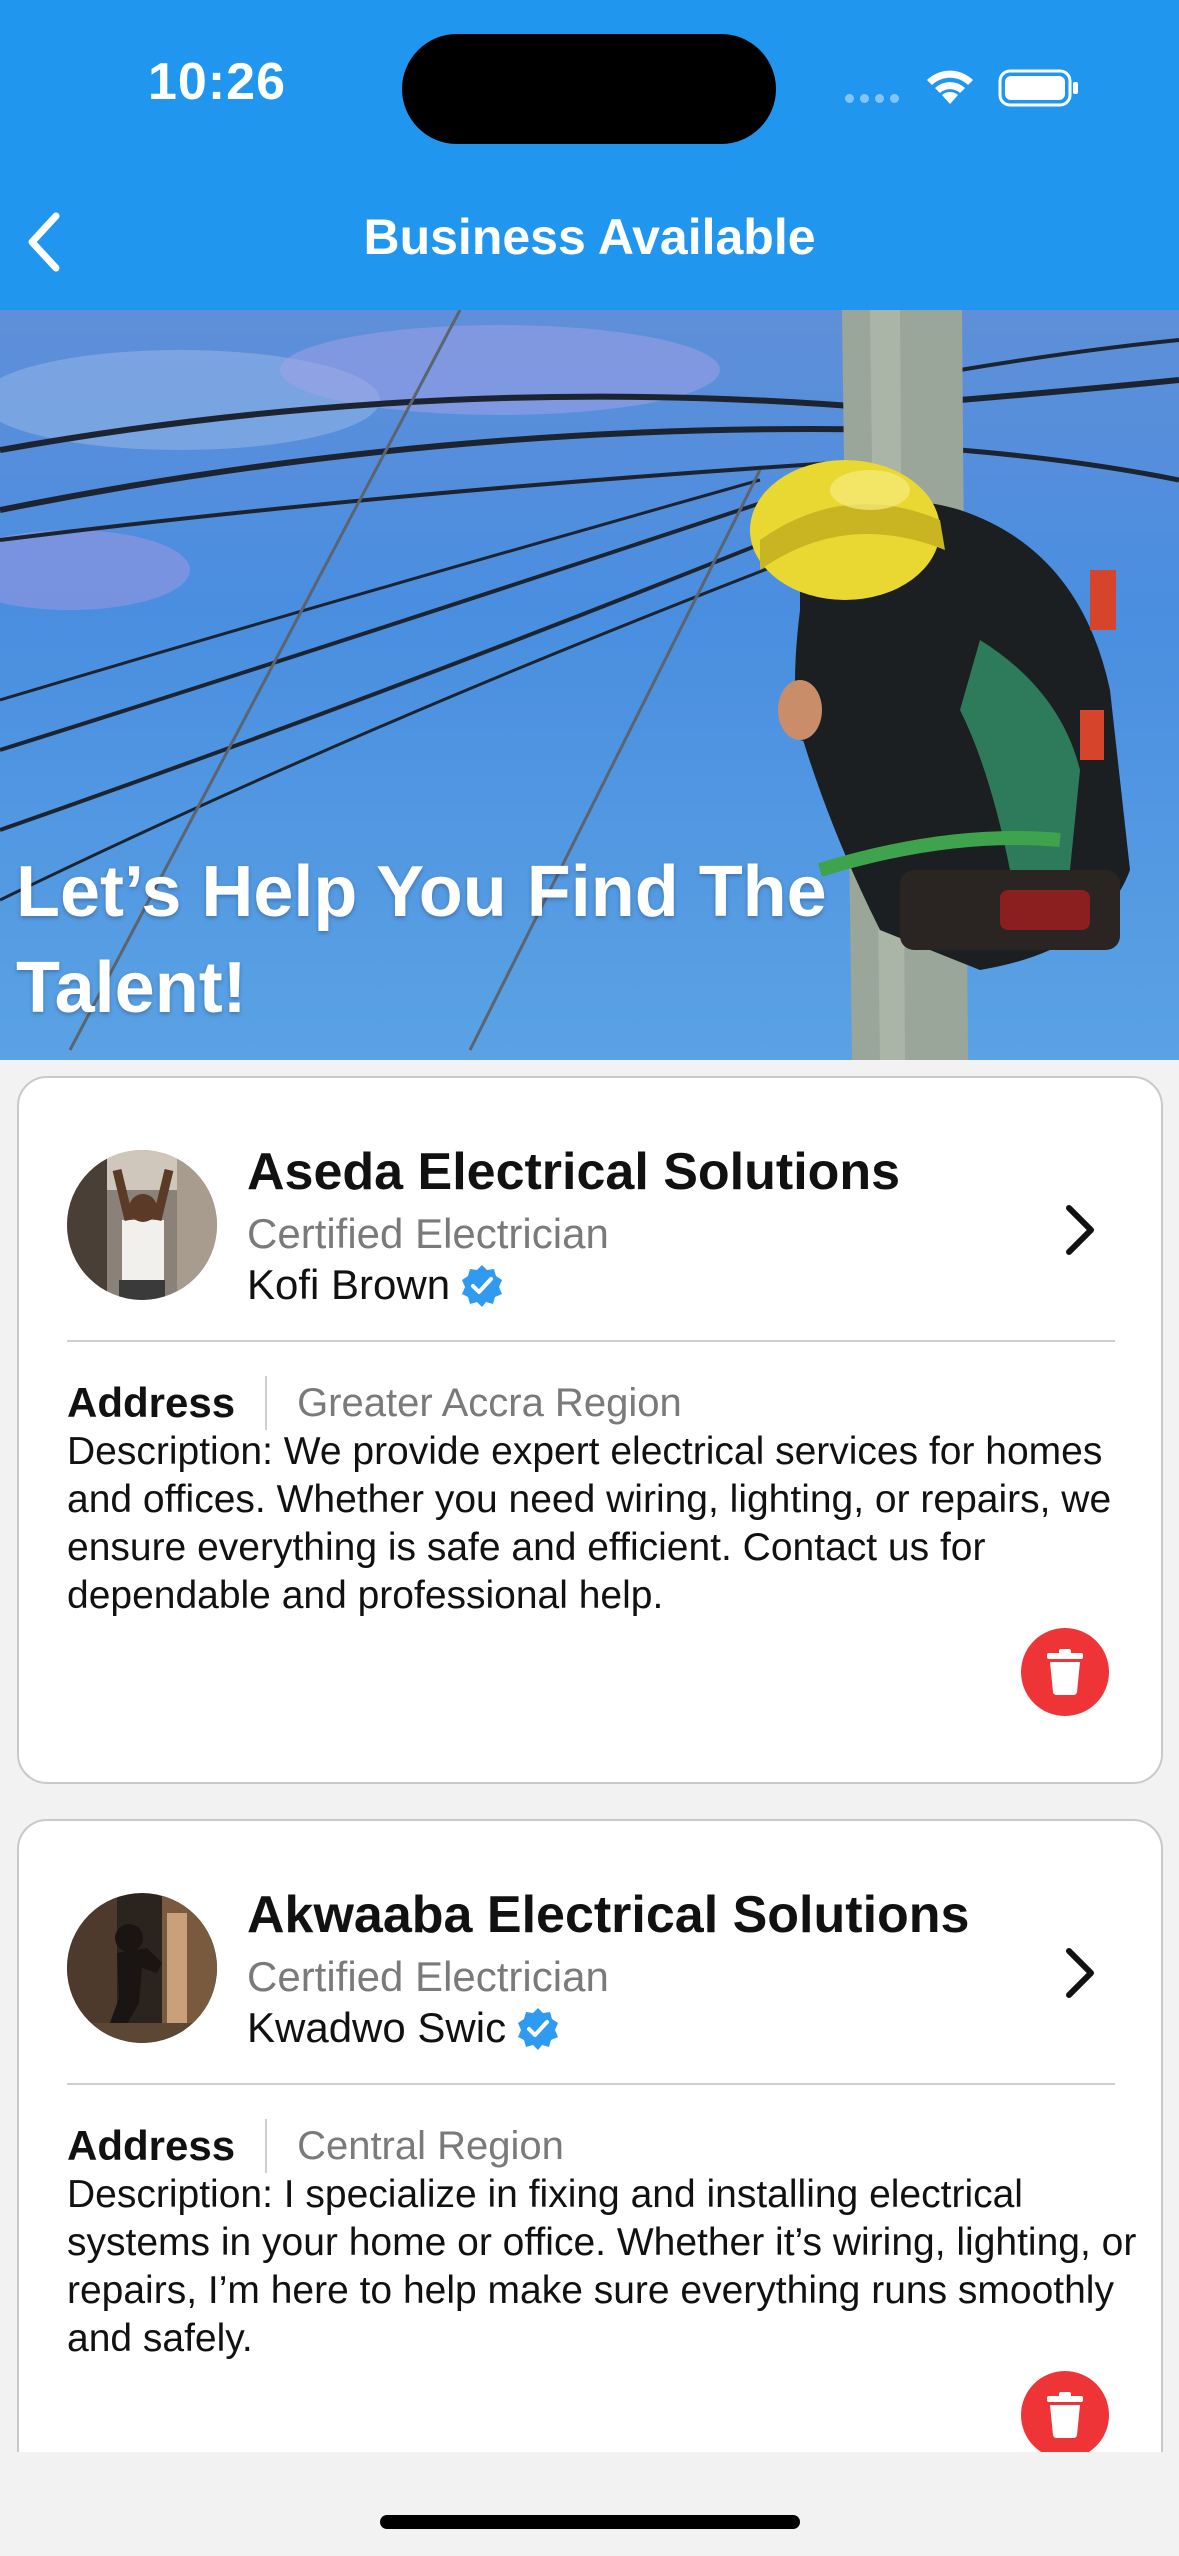  What do you see at coordinates (349, 1284) in the screenshot?
I see `owner-name: Kofi Brown` at bounding box center [349, 1284].